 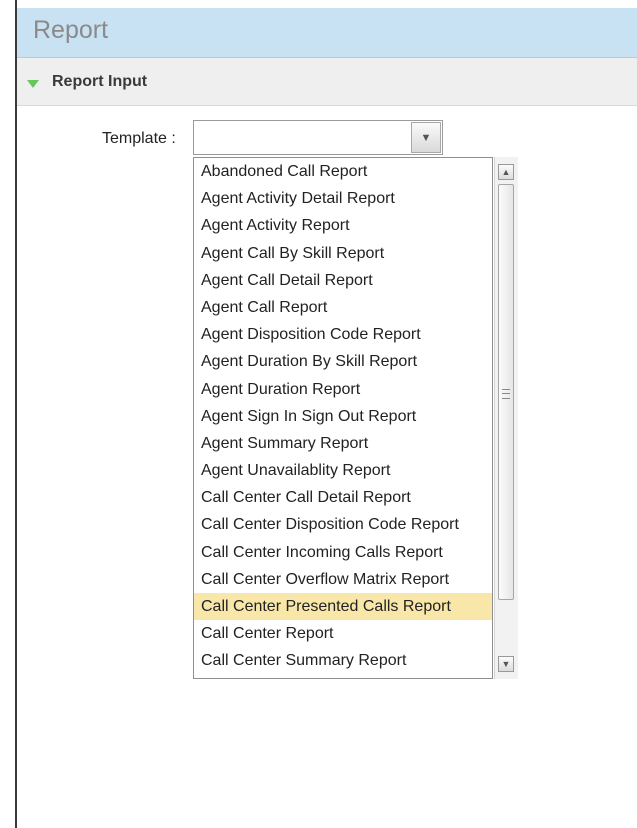 What do you see at coordinates (318, 137) in the screenshot?
I see `template-combobox: ▼` at bounding box center [318, 137].